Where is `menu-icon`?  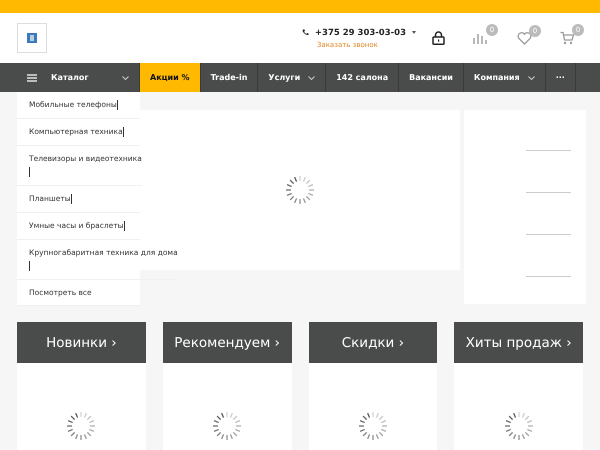 menu-icon is located at coordinates (32, 78).